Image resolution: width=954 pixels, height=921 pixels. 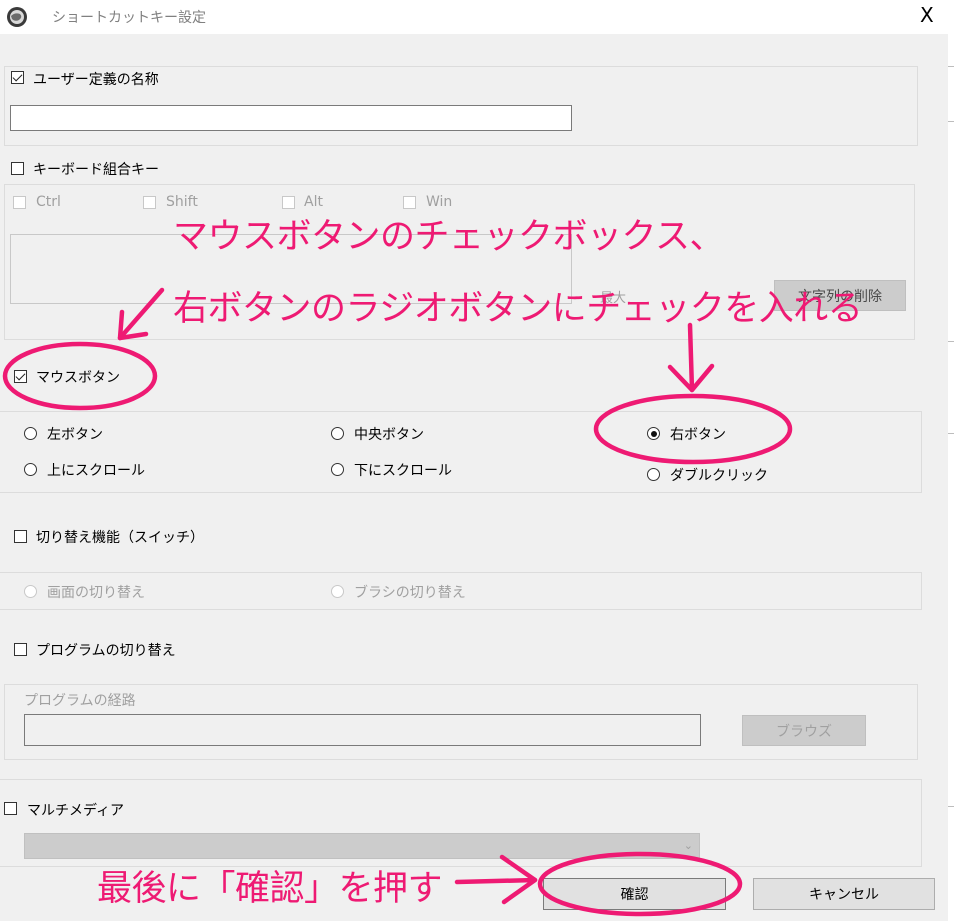 I want to click on arrow-confirm-shaft, so click(x=496, y=881).